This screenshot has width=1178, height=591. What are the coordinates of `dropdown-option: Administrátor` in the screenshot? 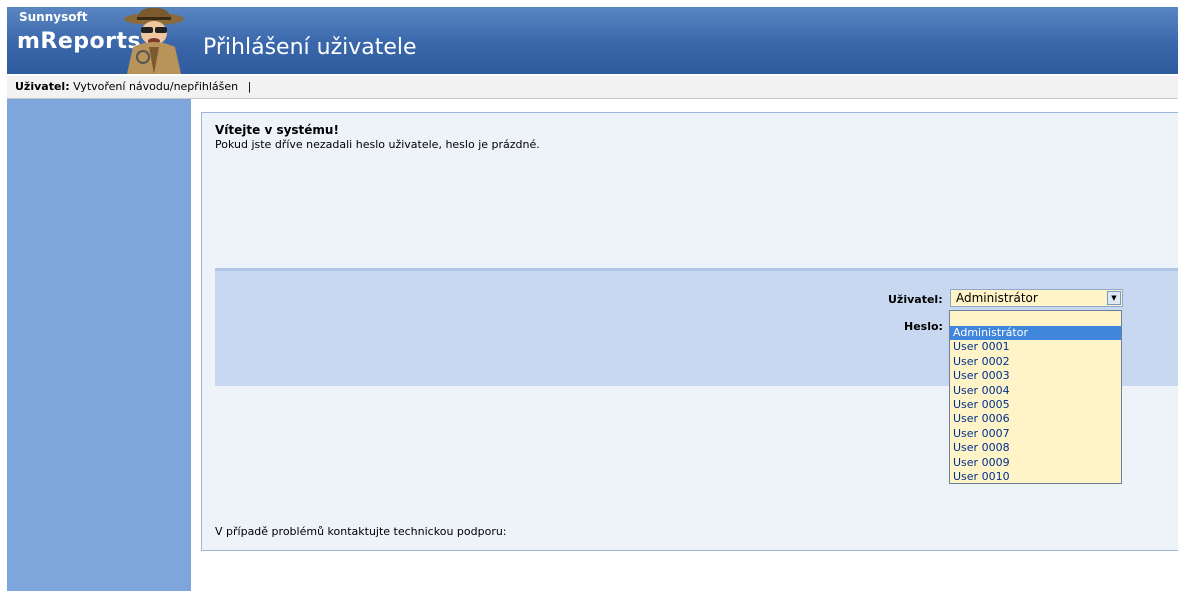 It's located at (1035, 333).